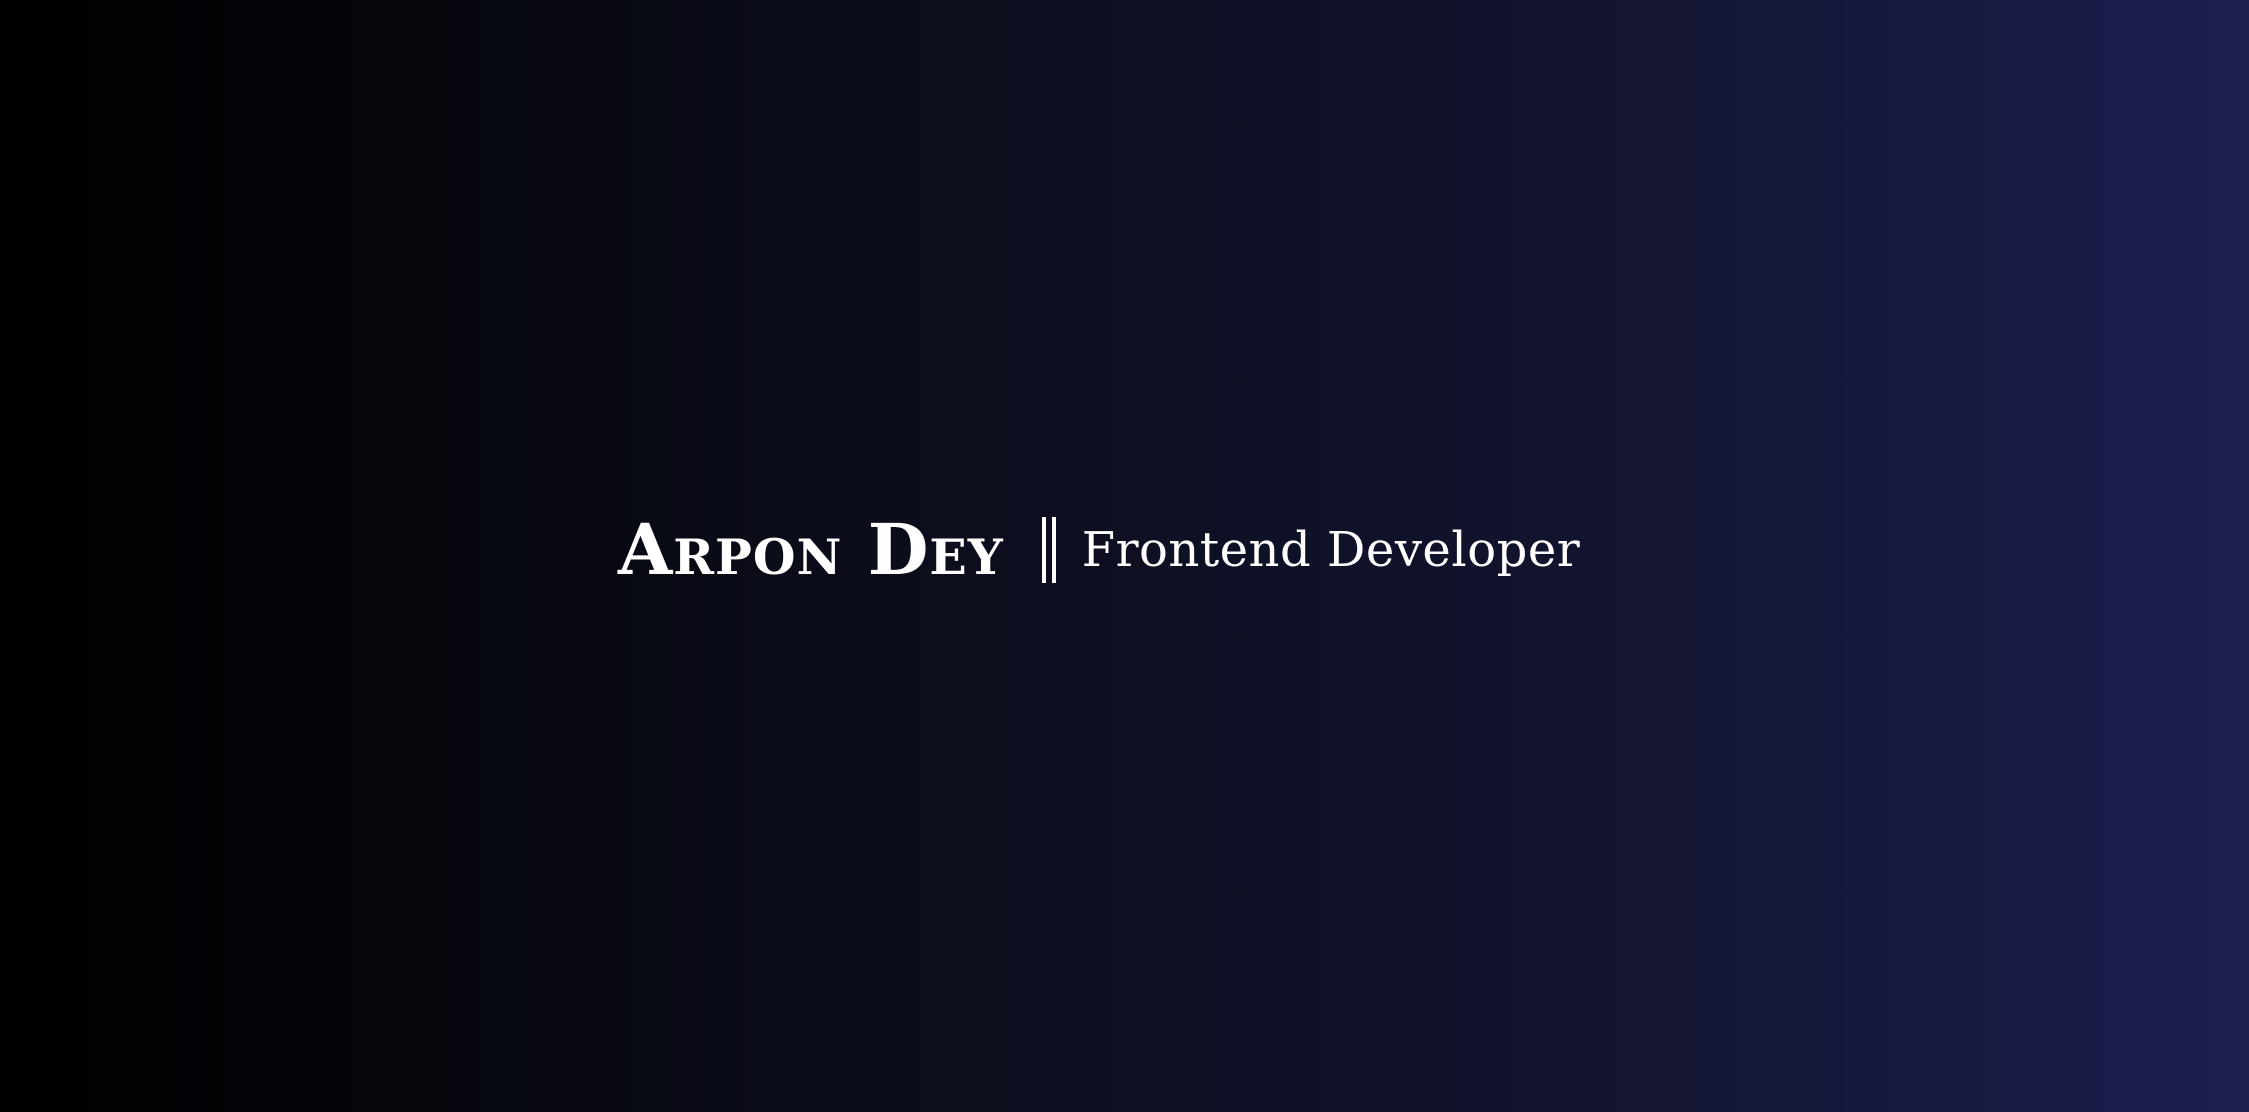 Image resolution: width=2249 pixels, height=1112 pixels. Describe the element at coordinates (1331, 550) in the screenshot. I see `hero-role: Frontend Developer` at that location.